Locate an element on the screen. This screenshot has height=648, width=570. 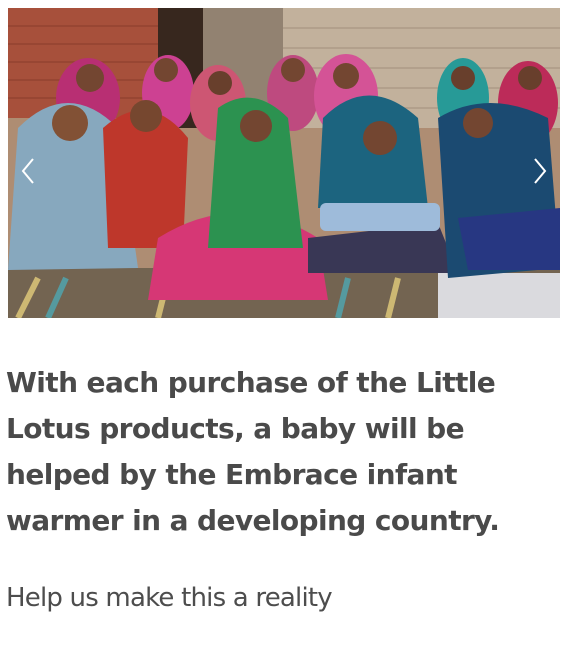
chevron-left-icon is located at coordinates (27, 171).